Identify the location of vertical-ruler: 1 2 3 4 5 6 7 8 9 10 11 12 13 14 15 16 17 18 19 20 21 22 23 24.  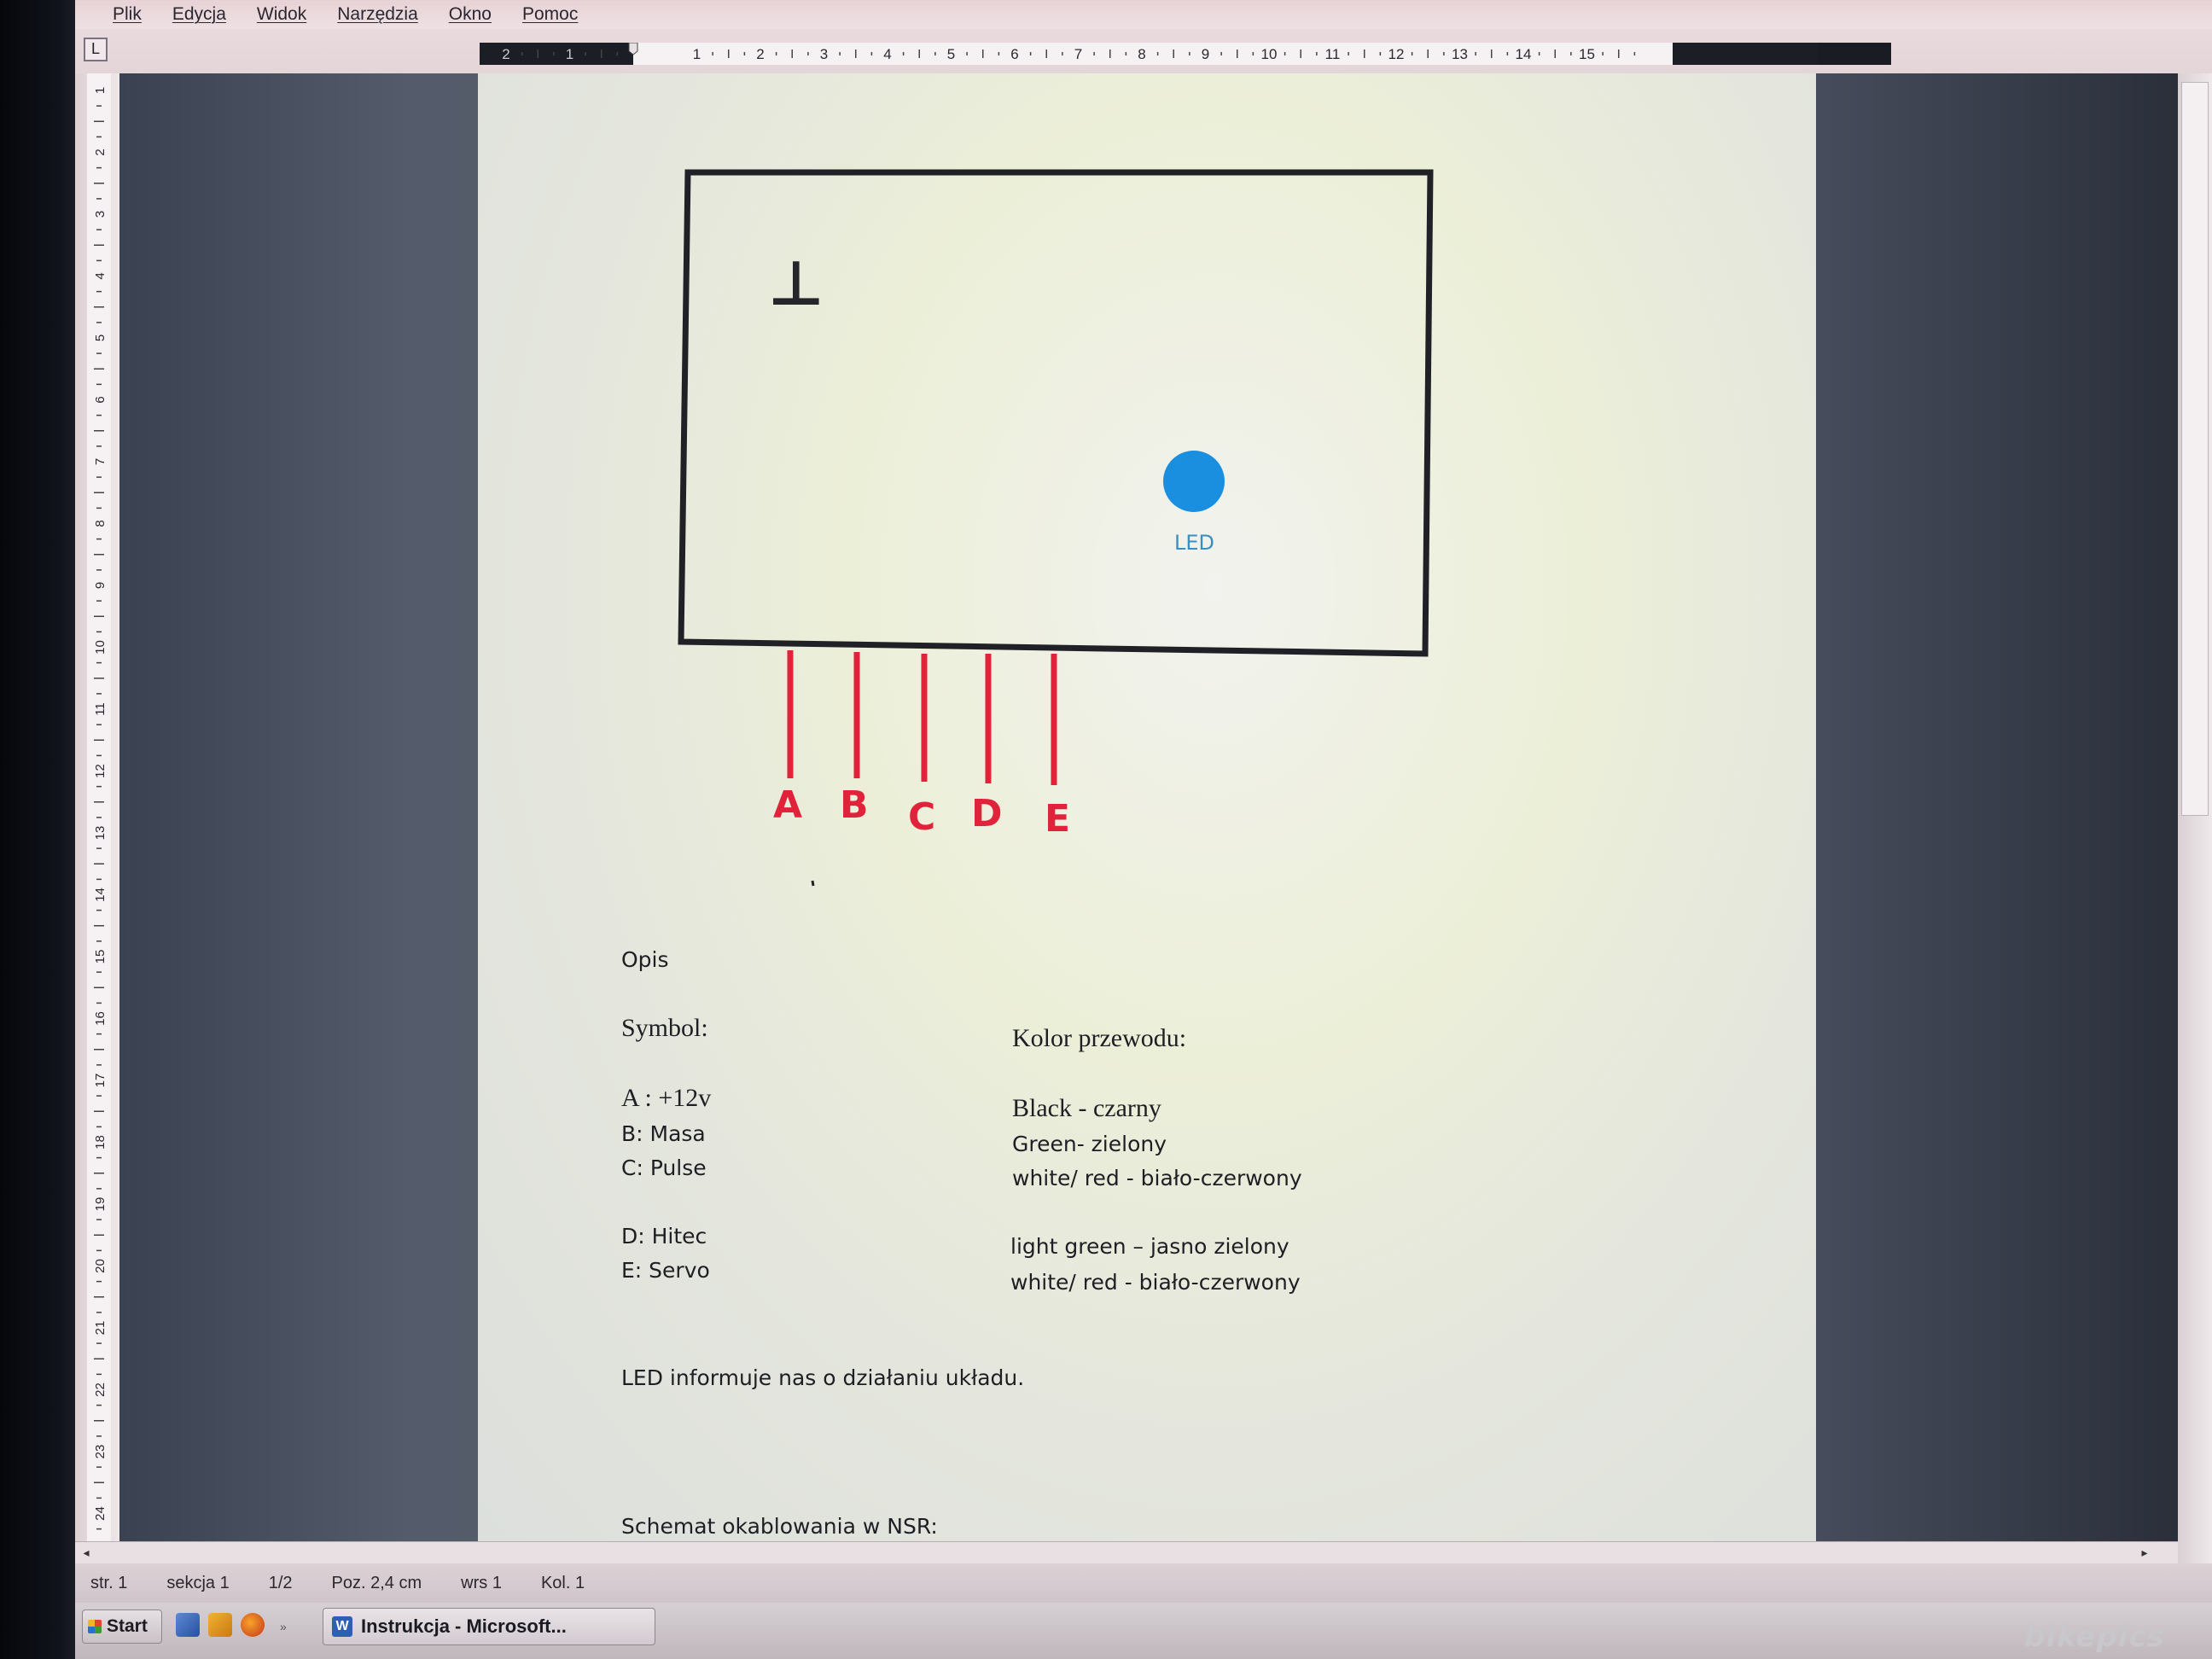
(97, 817).